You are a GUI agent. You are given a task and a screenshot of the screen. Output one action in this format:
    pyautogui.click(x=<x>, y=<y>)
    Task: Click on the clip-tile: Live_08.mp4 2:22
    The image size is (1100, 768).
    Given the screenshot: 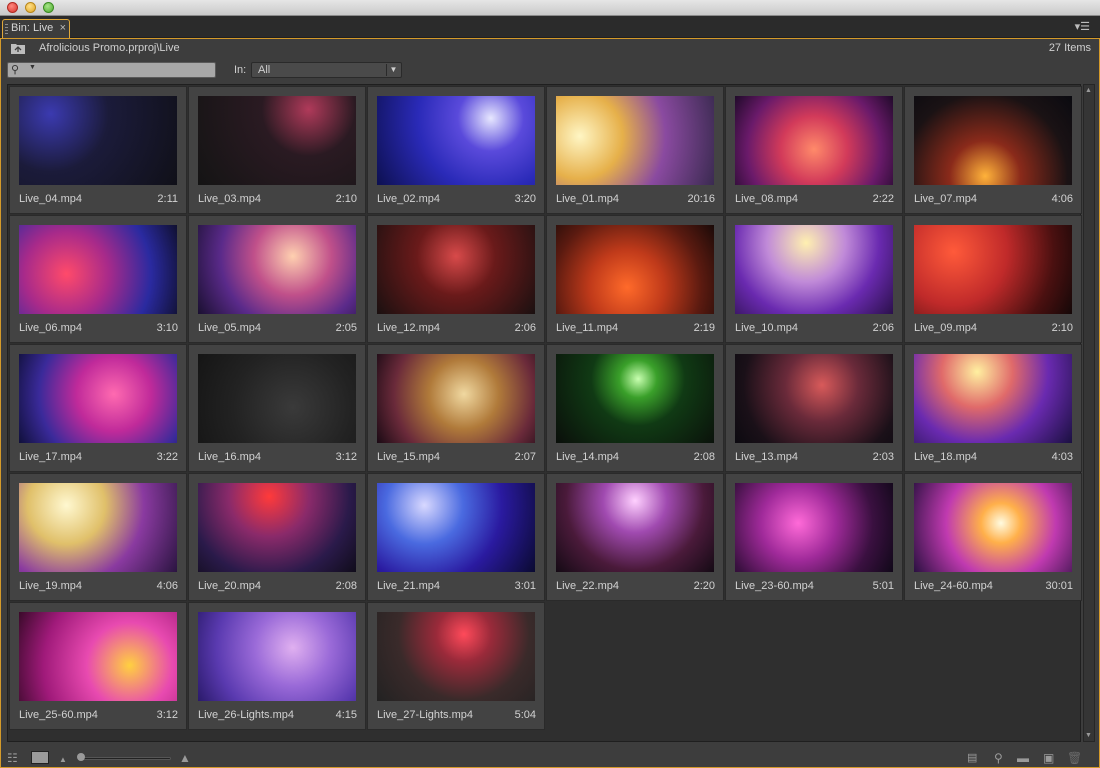 What is the action you would take?
    pyautogui.click(x=814, y=150)
    